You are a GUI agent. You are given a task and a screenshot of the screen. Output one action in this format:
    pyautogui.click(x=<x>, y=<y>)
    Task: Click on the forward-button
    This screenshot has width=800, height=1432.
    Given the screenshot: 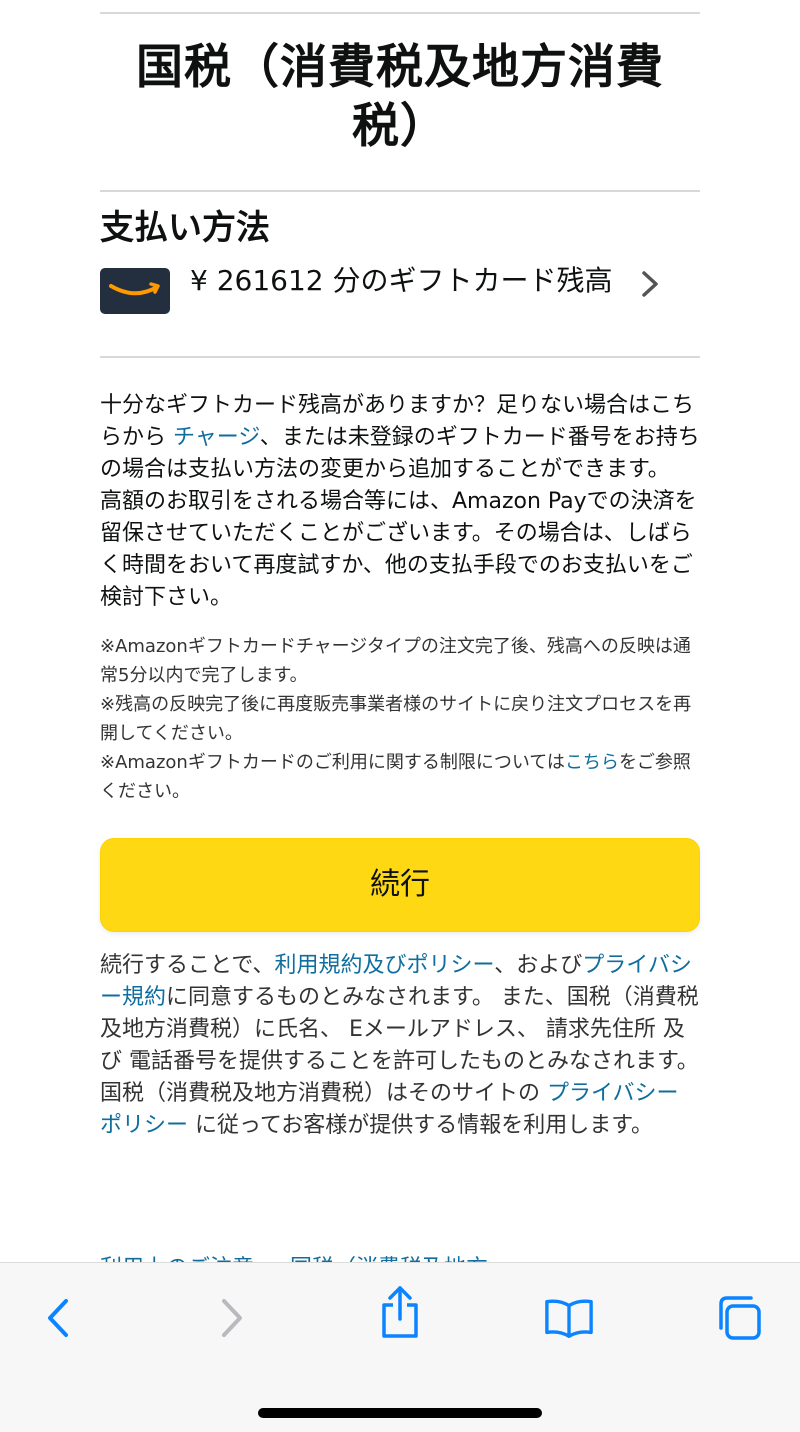 What is the action you would take?
    pyautogui.click(x=231, y=1318)
    